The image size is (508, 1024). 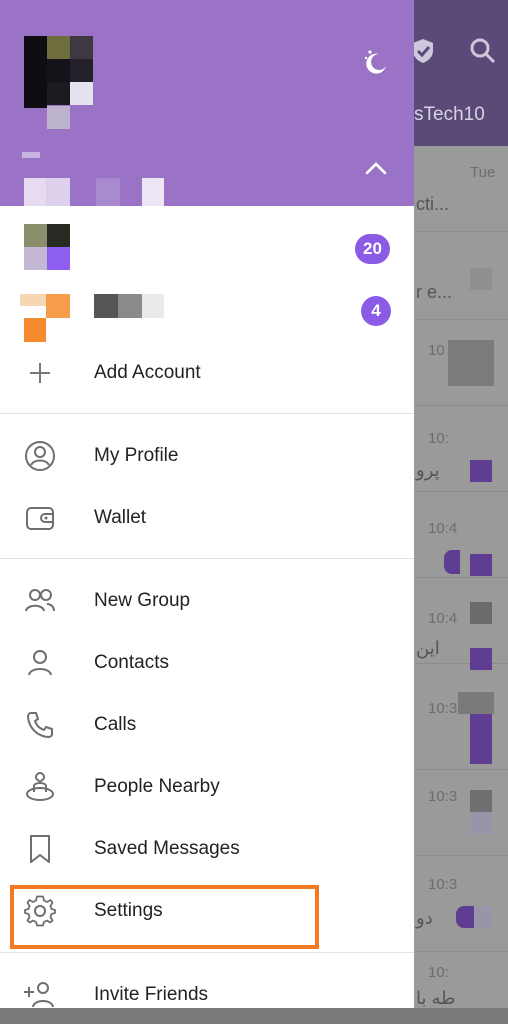 I want to click on people-nearby-icon, so click(x=40, y=787).